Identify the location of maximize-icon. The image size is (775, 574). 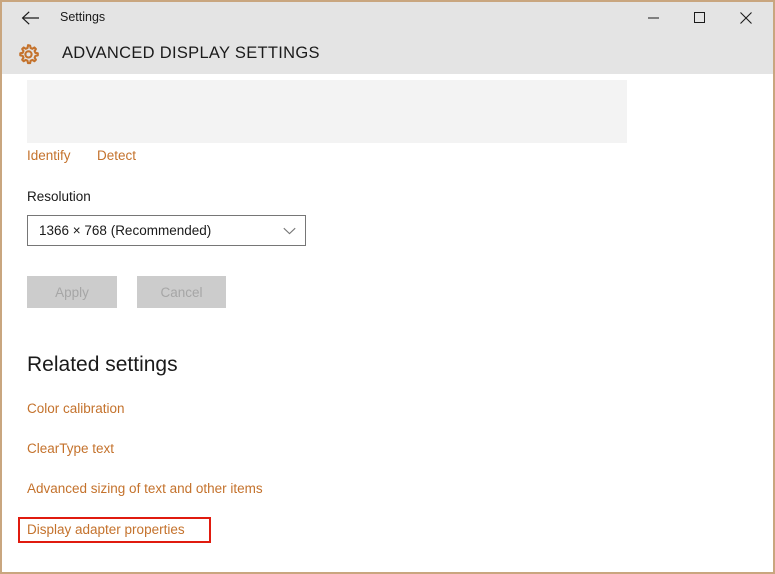
(700, 17).